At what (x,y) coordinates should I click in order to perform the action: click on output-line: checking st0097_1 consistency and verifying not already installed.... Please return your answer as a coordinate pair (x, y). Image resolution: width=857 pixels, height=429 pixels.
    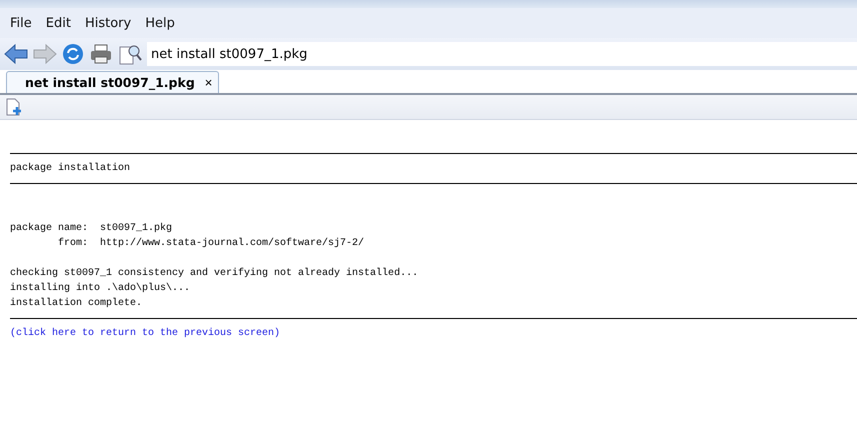
    Looking at the image, I should click on (215, 273).